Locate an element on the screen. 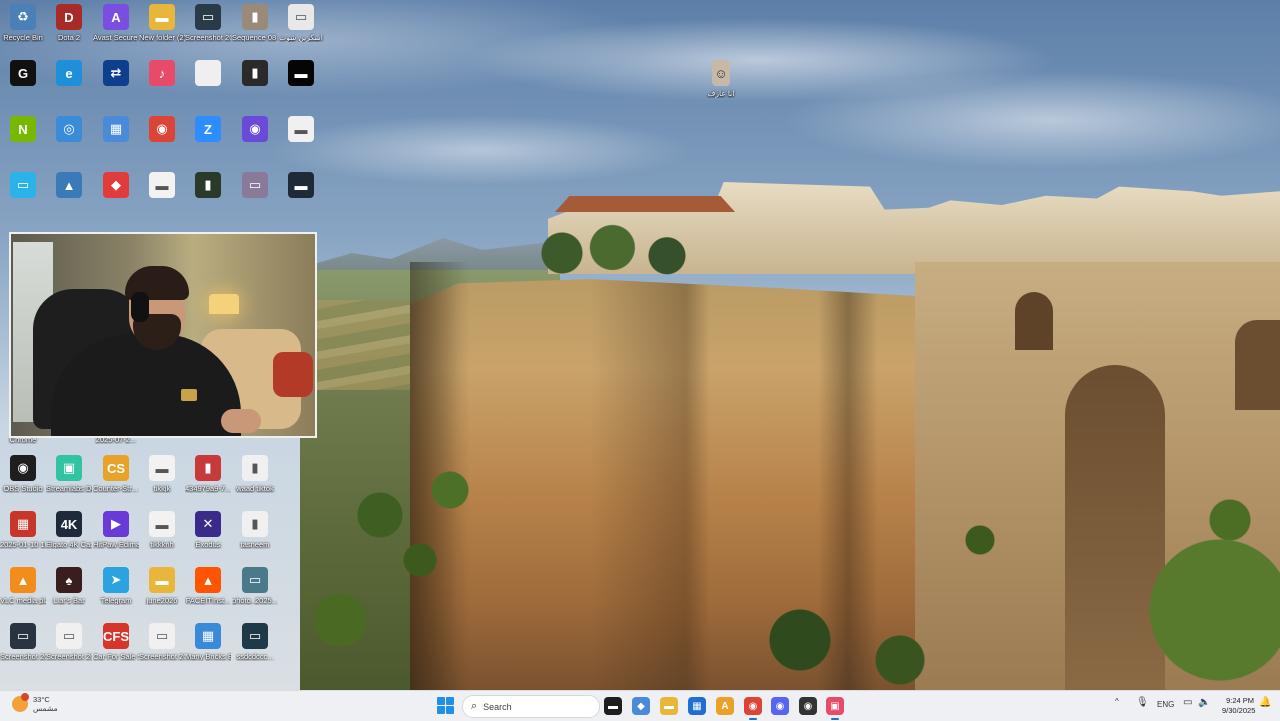 This screenshot has height=721, width=1280. desktop-icon: CS Counter-Str... 2 is located at coordinates (116, 483).